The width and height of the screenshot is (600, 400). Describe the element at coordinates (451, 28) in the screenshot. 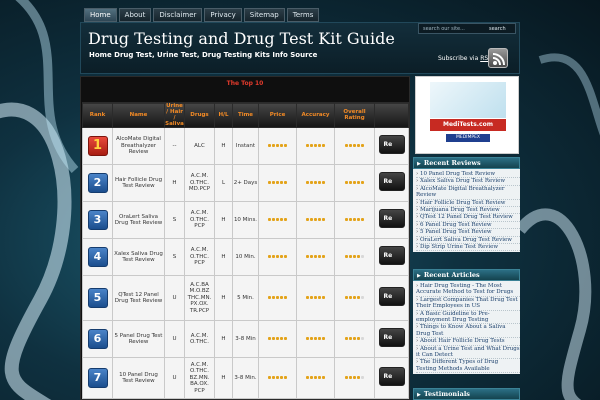

I see `search-input` at that location.